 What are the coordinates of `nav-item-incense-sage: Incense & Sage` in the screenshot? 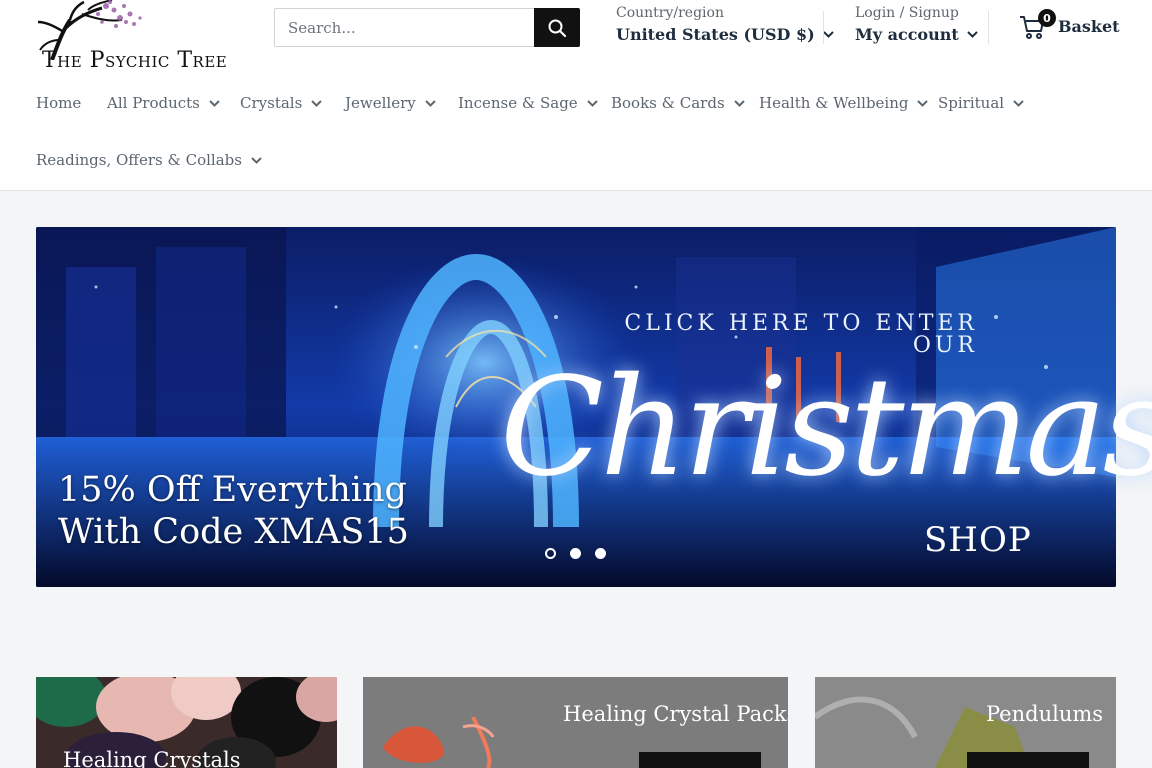 It's located at (528, 103).